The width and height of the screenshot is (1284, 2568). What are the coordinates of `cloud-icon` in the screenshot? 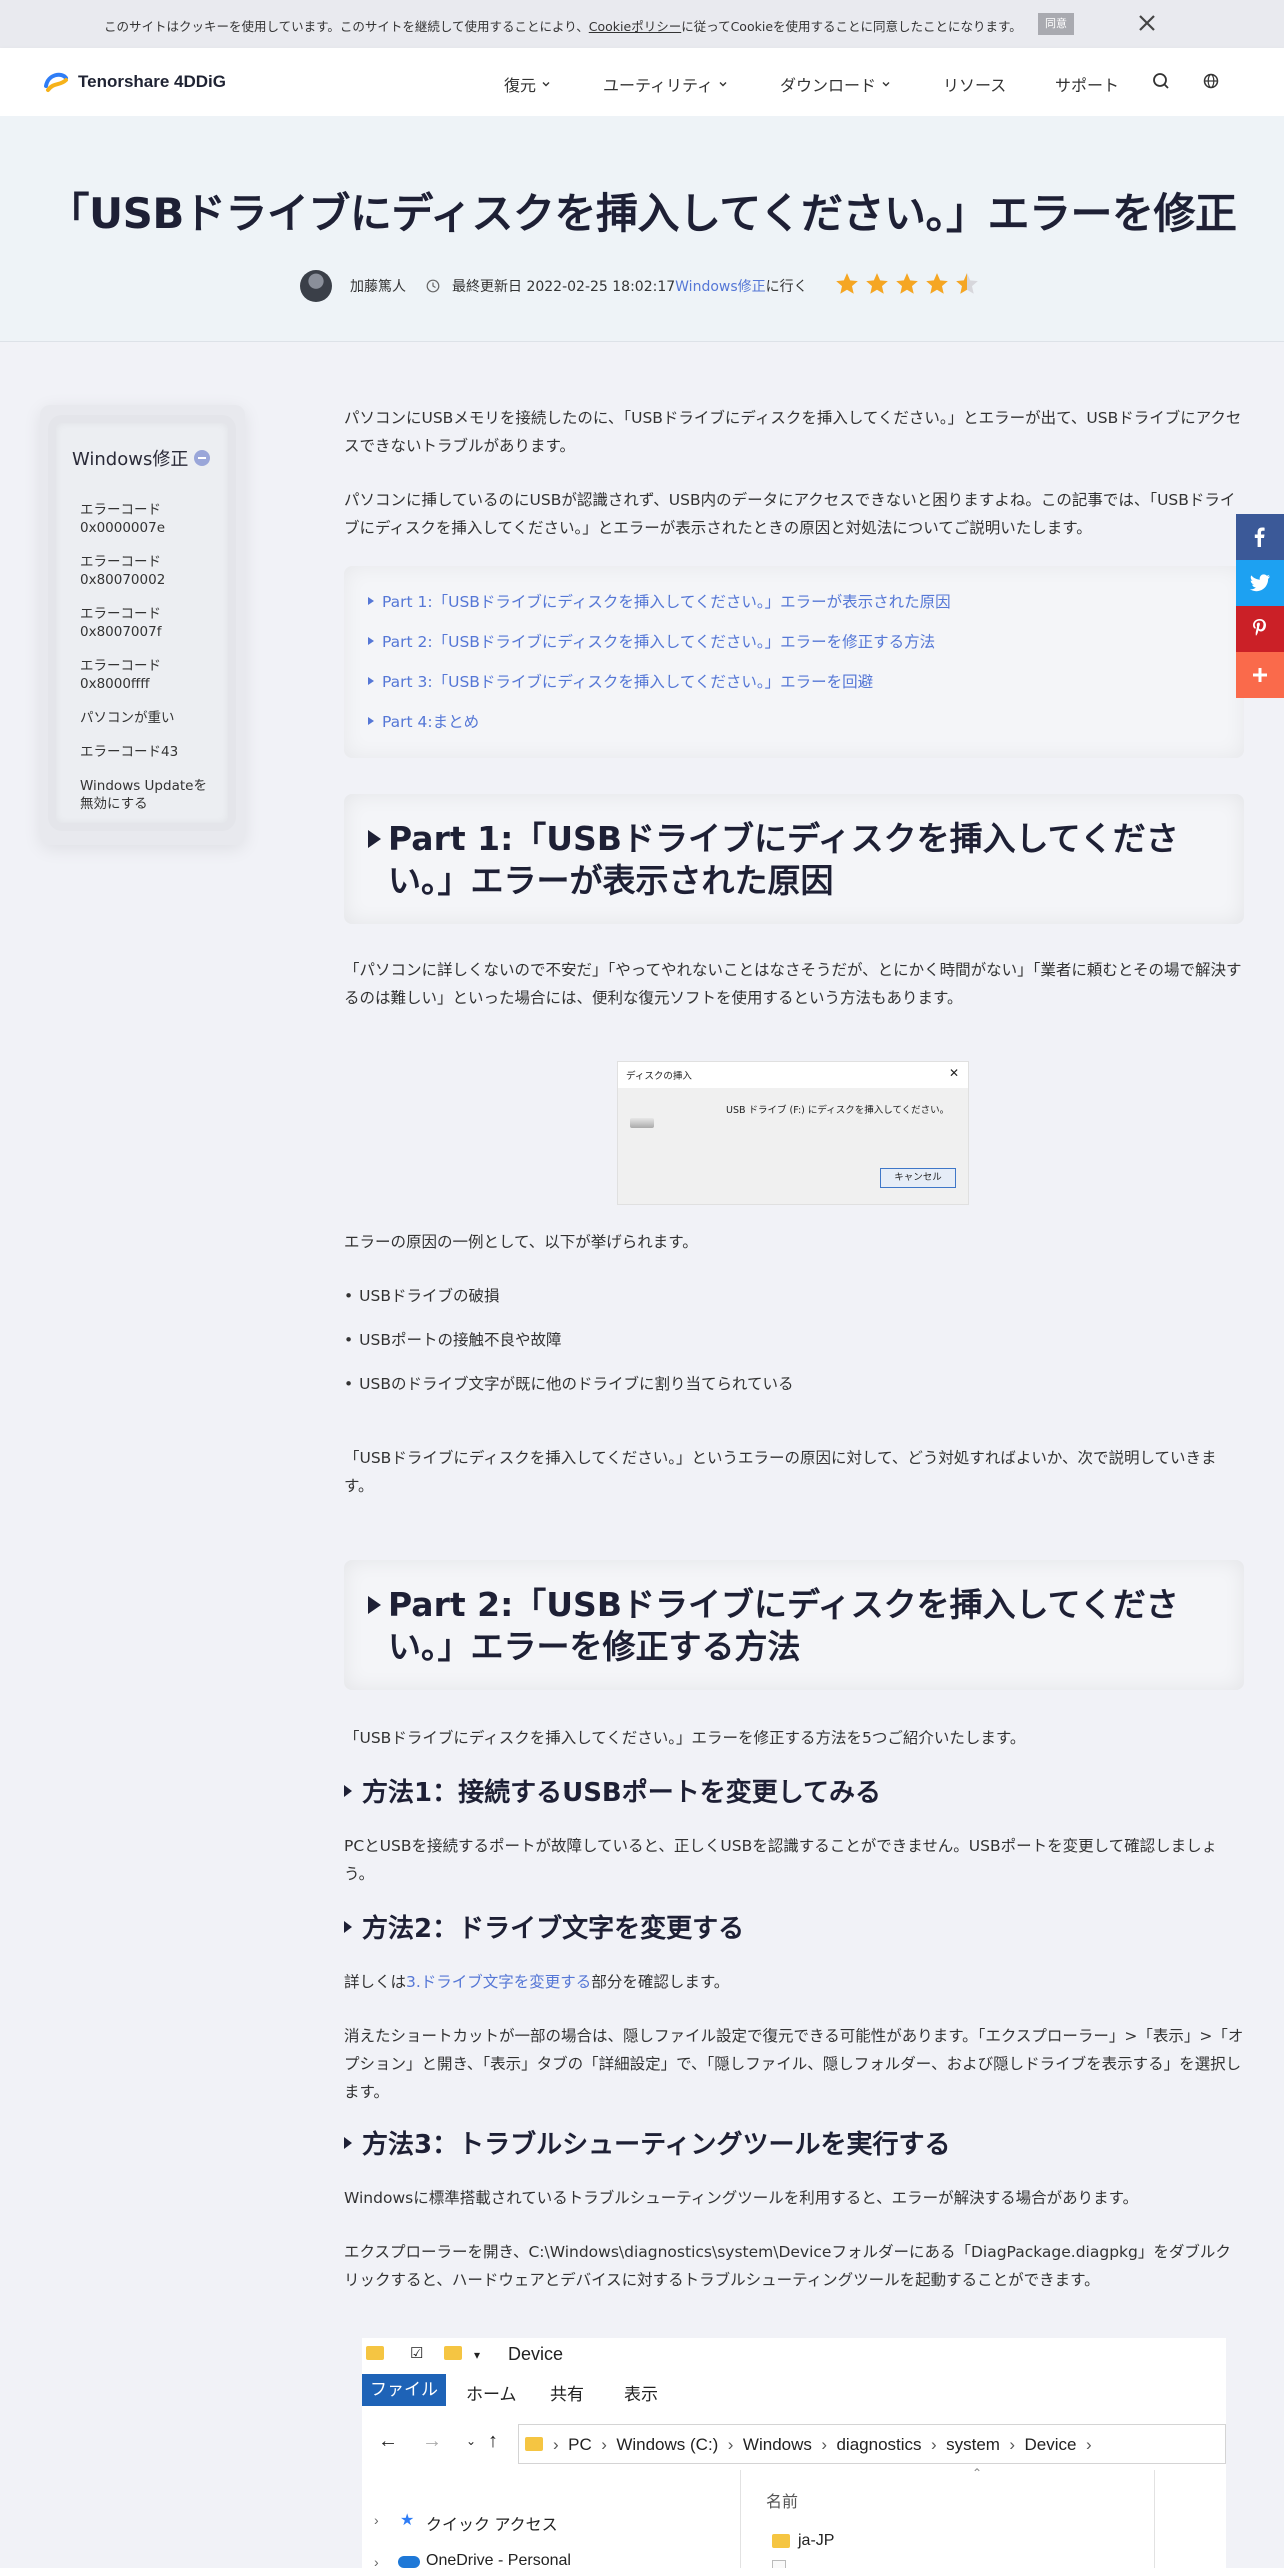 It's located at (409, 2562).